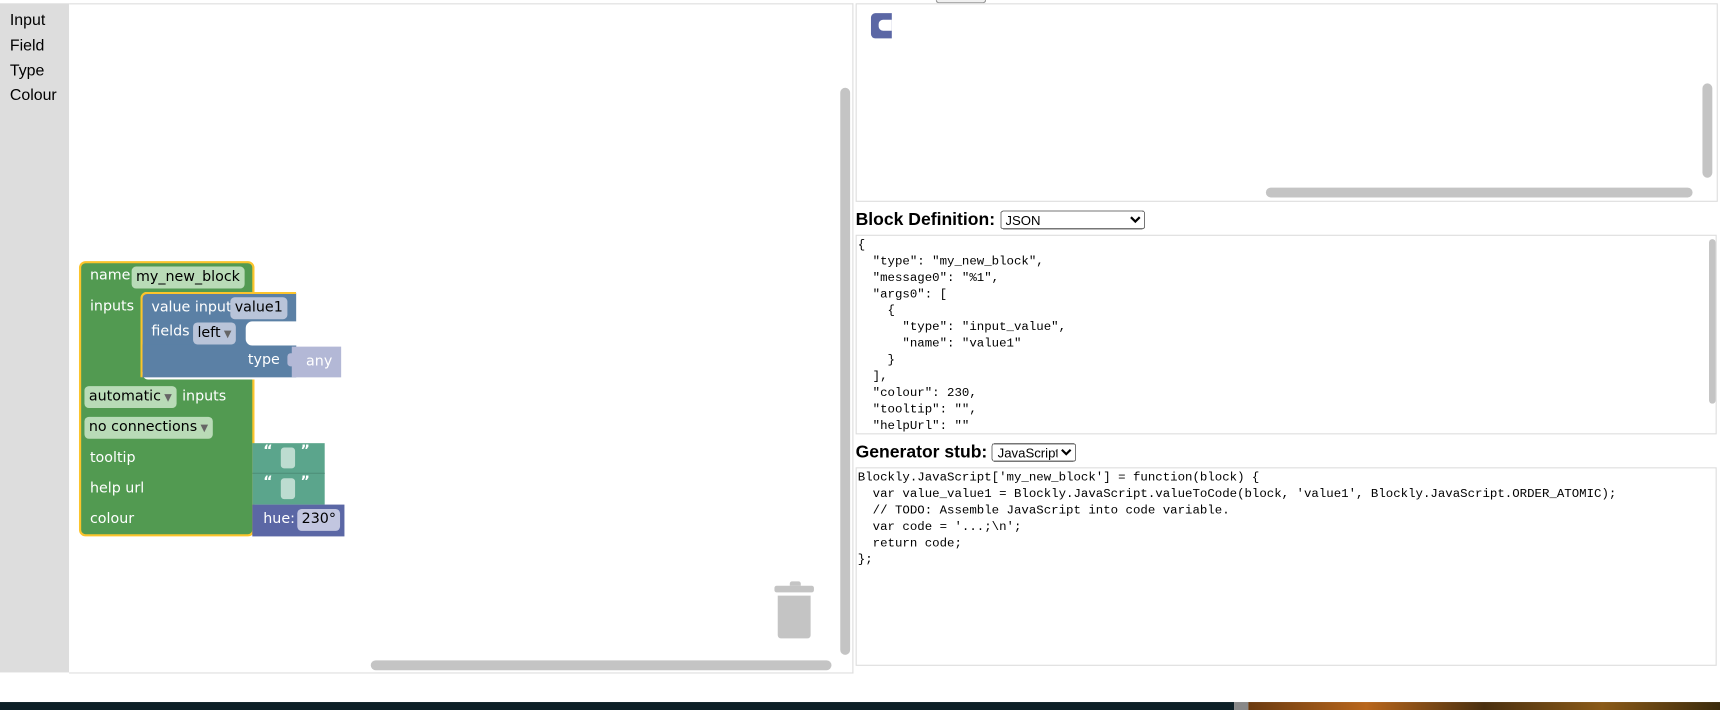  Describe the element at coordinates (1712, 321) in the screenshot. I see `definition-scrollbar` at that location.